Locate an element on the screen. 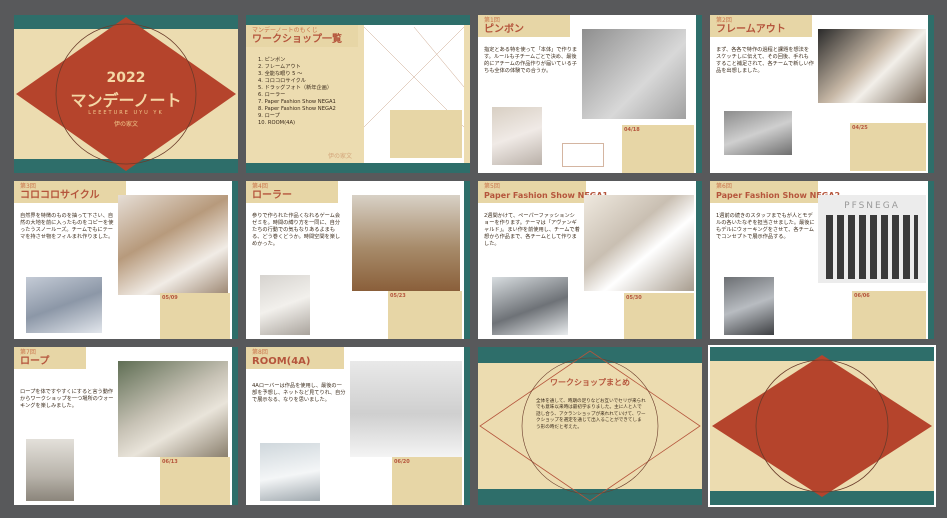  slide-header: マンデーノートのもくじ ワークショップ一覧 is located at coordinates (302, 36).